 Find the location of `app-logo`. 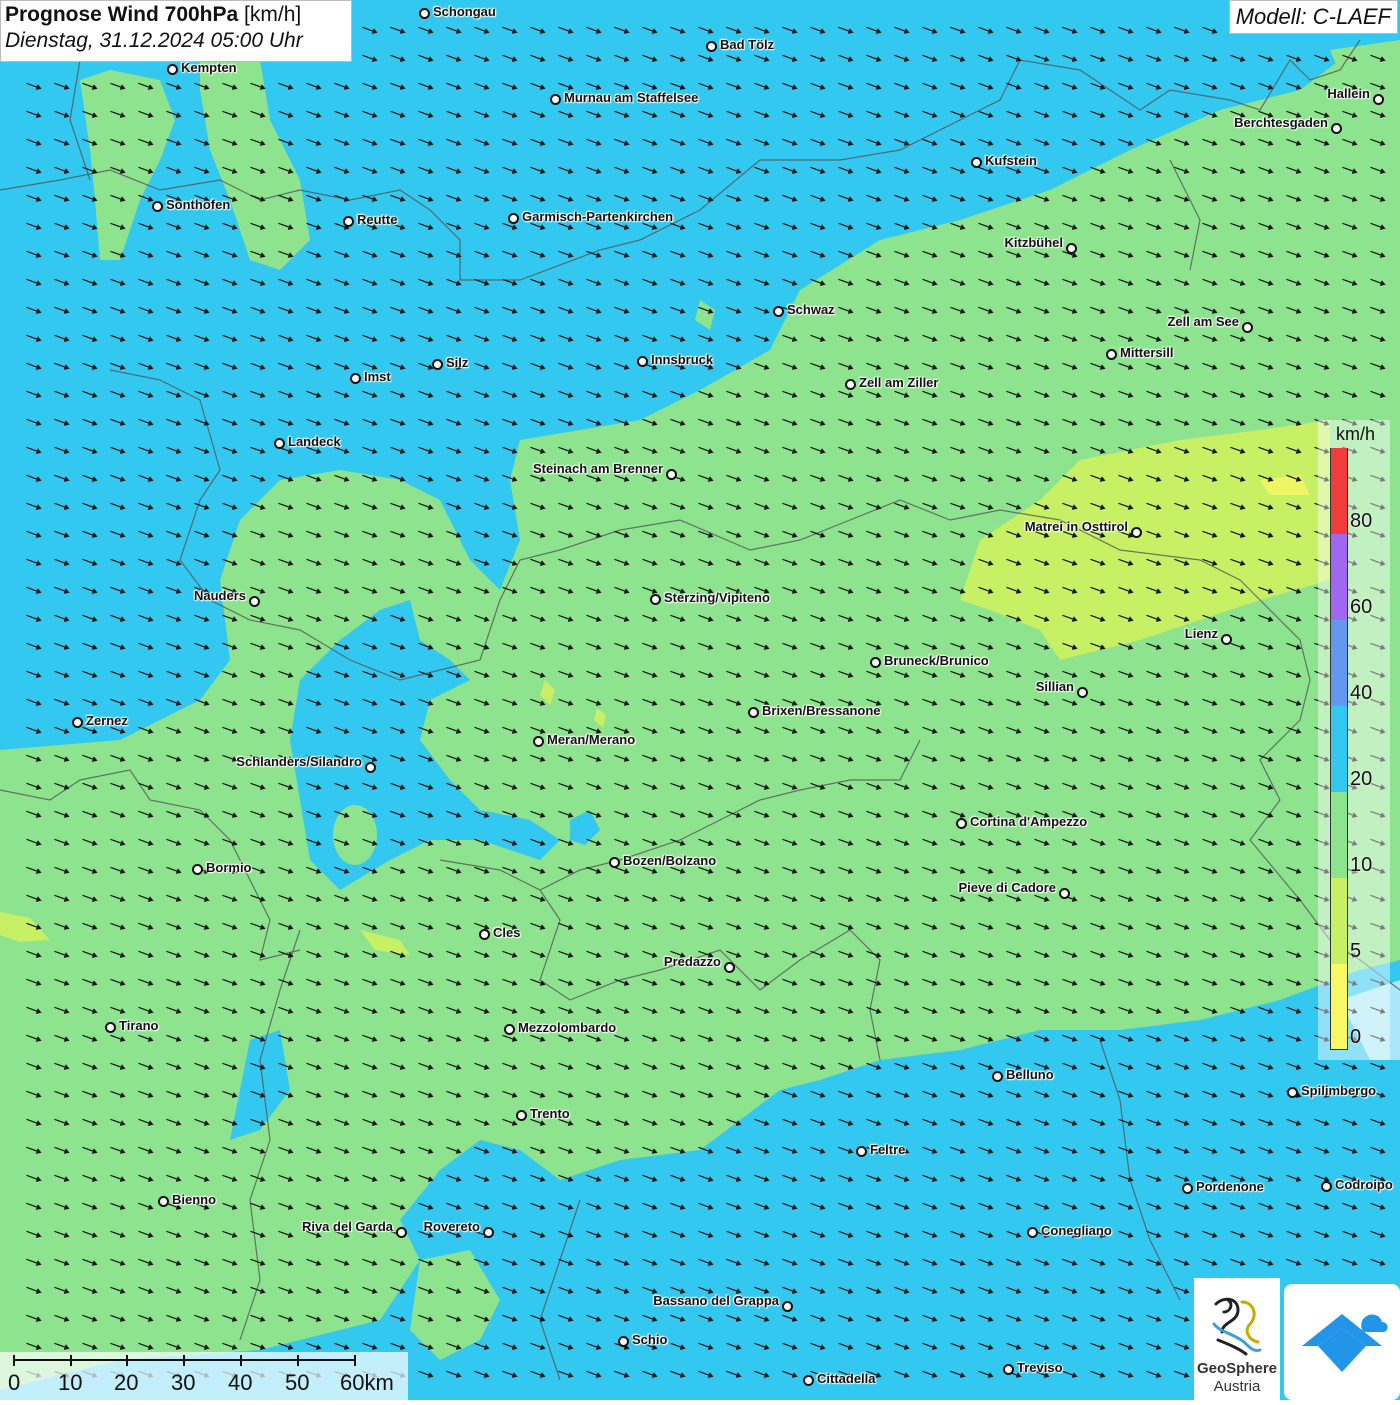

app-logo is located at coordinates (1342, 1342).